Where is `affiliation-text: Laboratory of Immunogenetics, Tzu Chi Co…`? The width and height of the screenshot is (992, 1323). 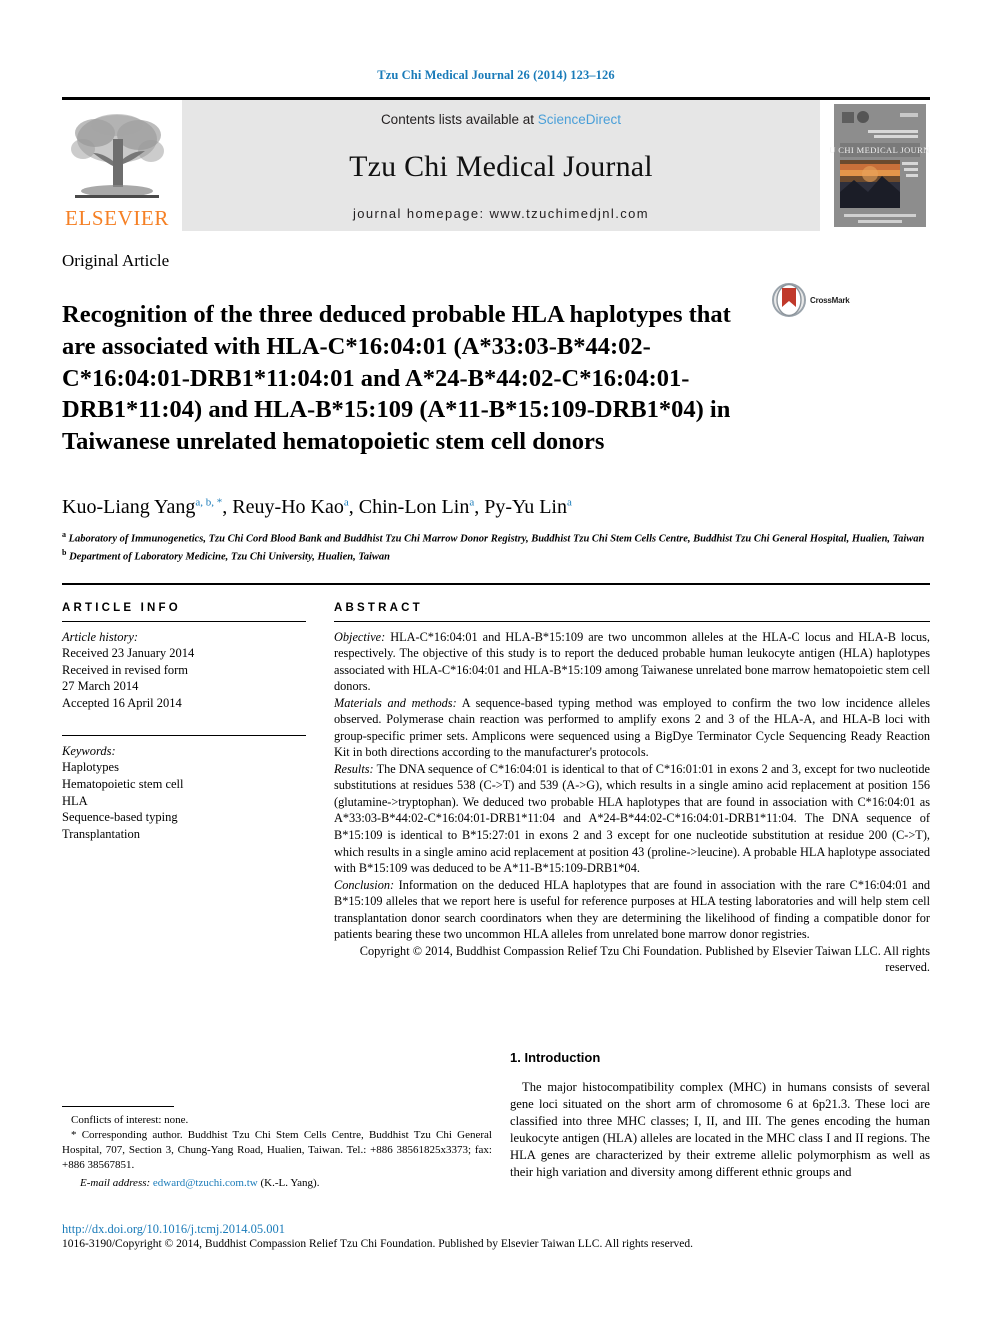
affiliation-text: Laboratory of Immunogenetics, Tzu Chi Co… is located at coordinates (496, 539).